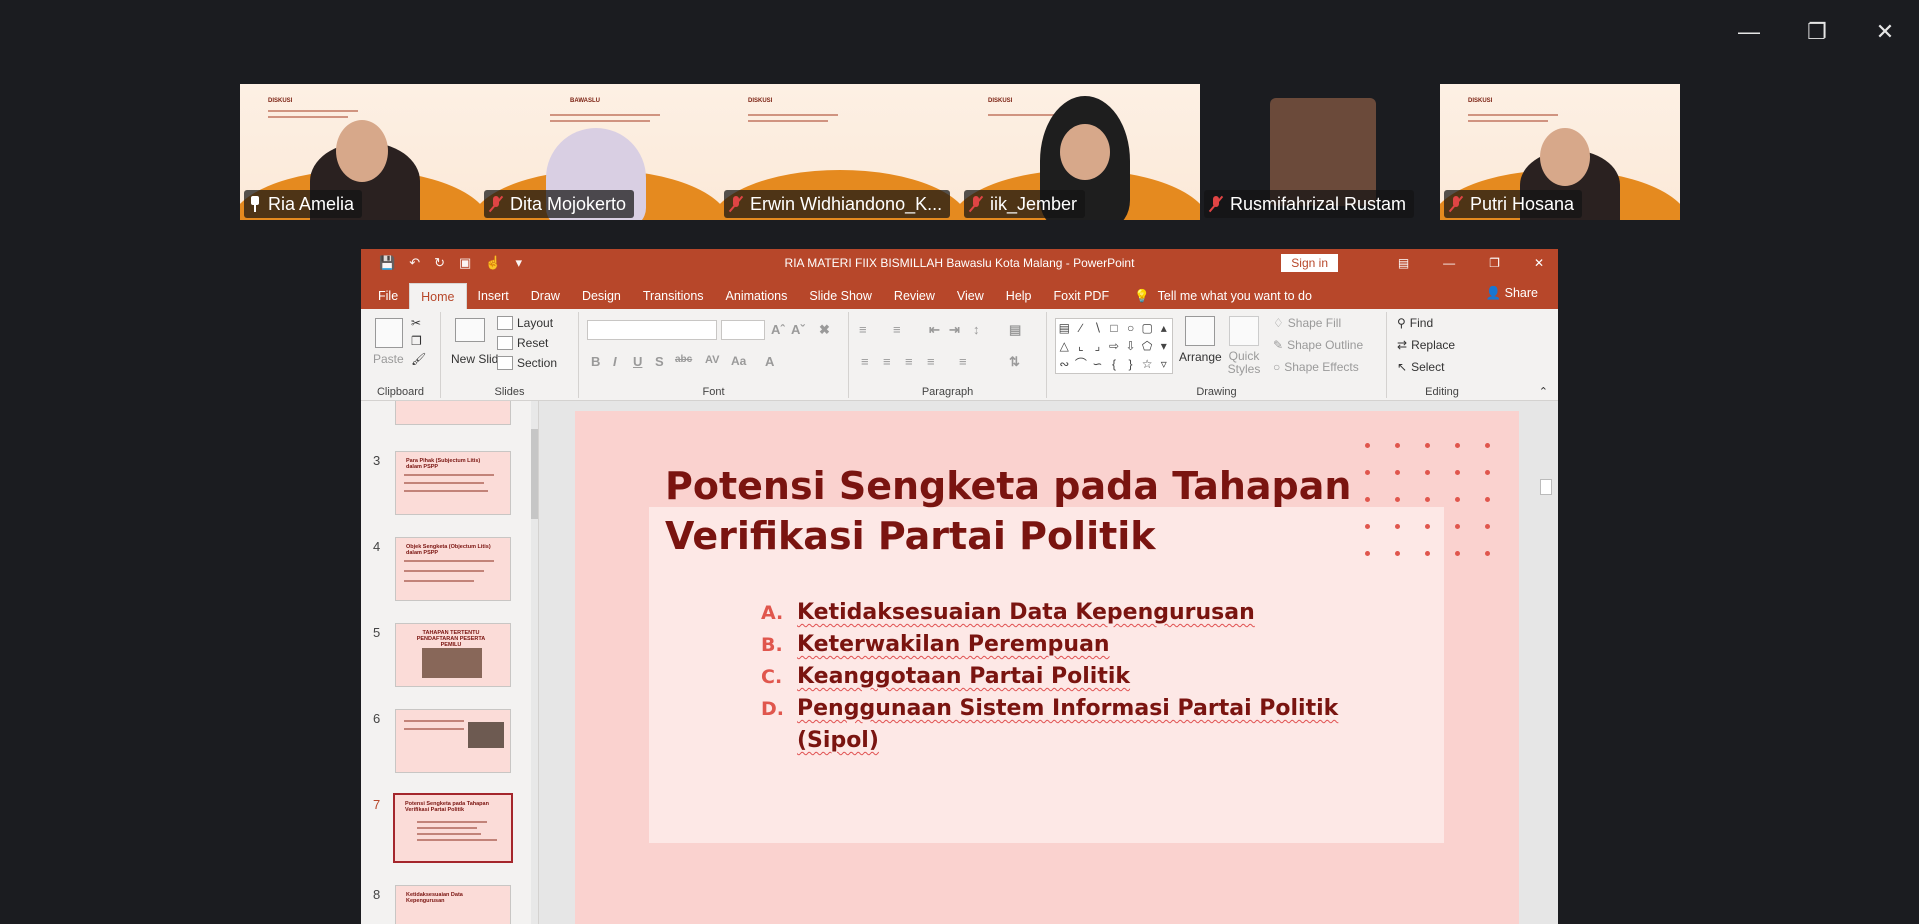  Describe the element at coordinates (757, 296) in the screenshot. I see `tab-animations: Animations` at that location.